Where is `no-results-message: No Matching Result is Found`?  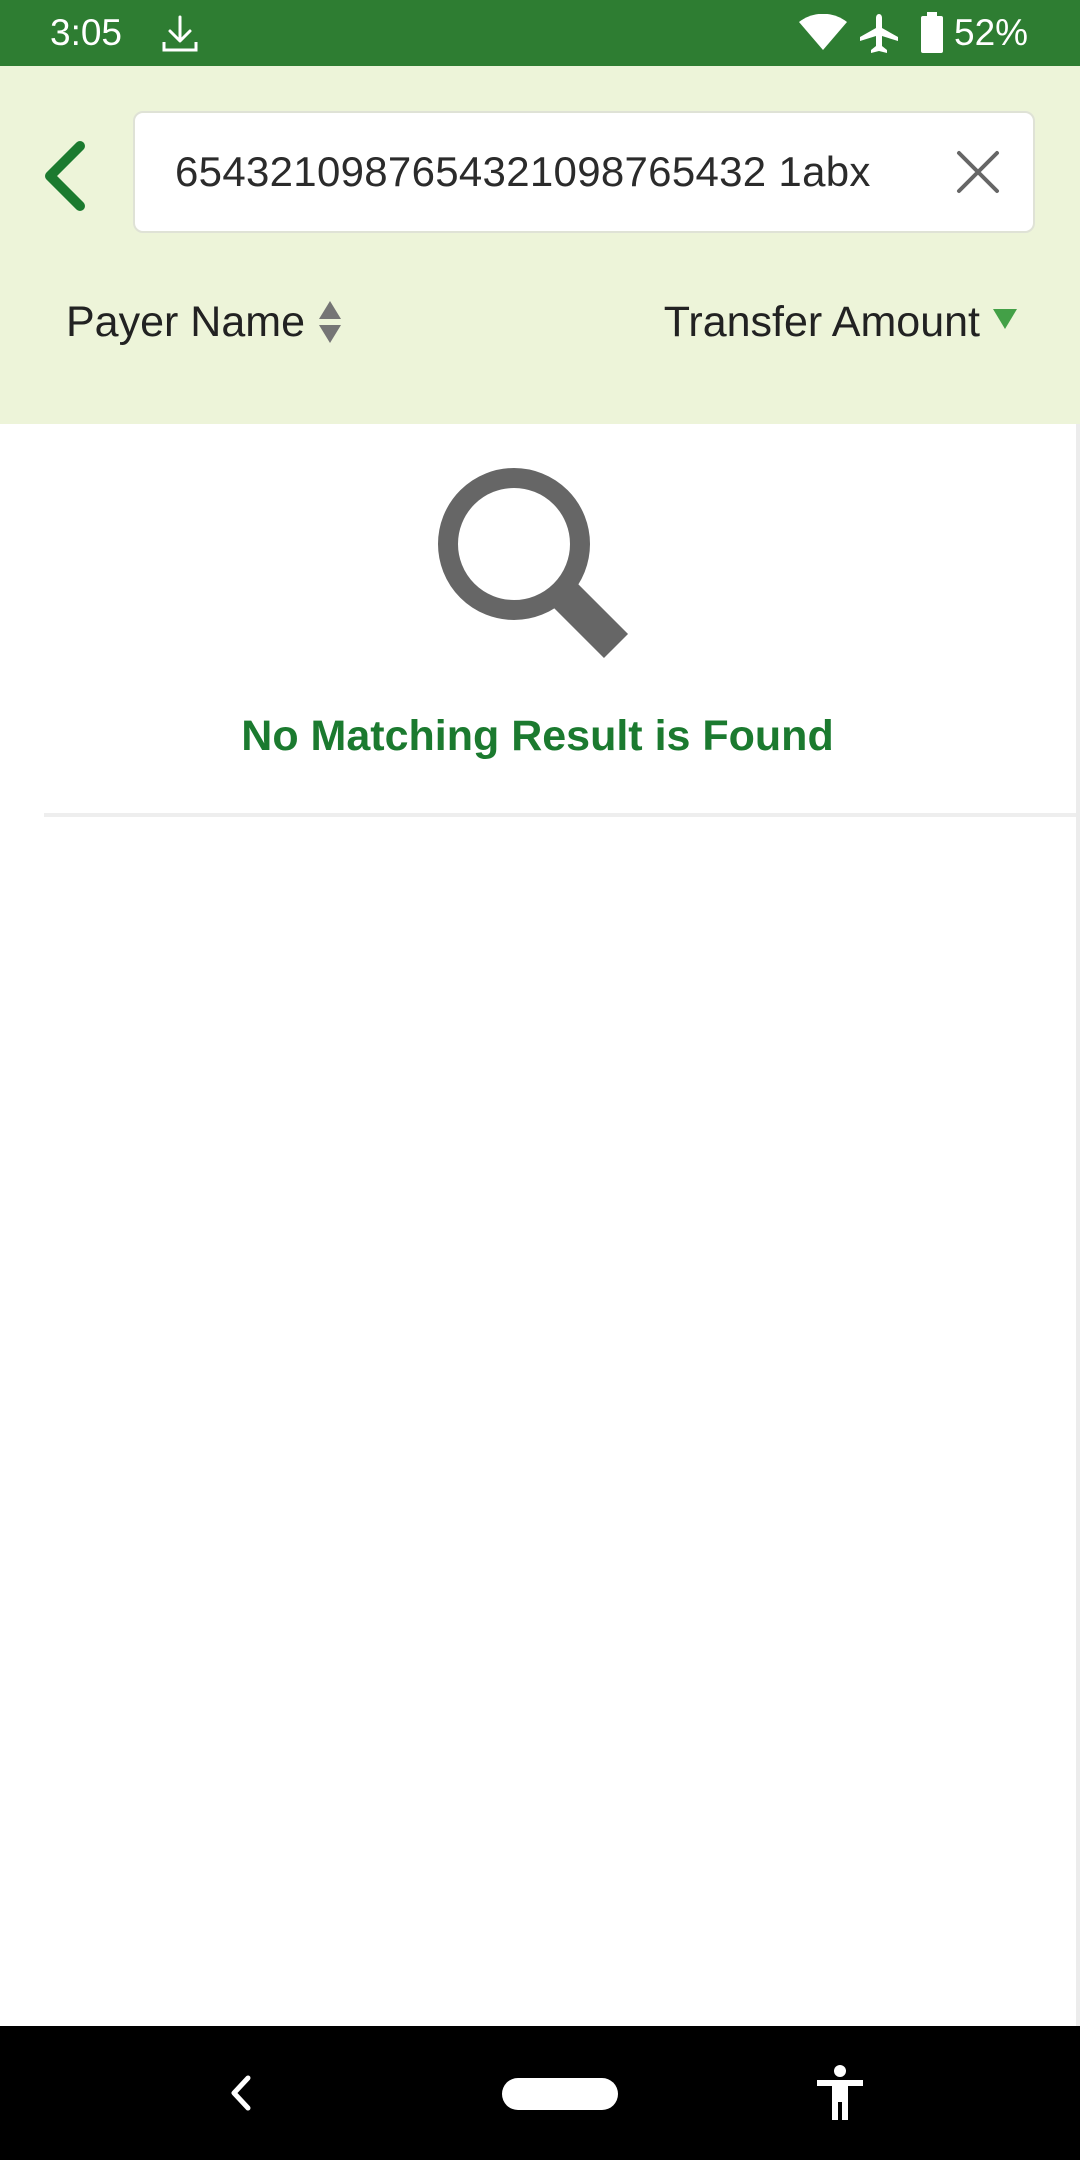
no-results-message: No Matching Result is Found is located at coordinates (537, 736).